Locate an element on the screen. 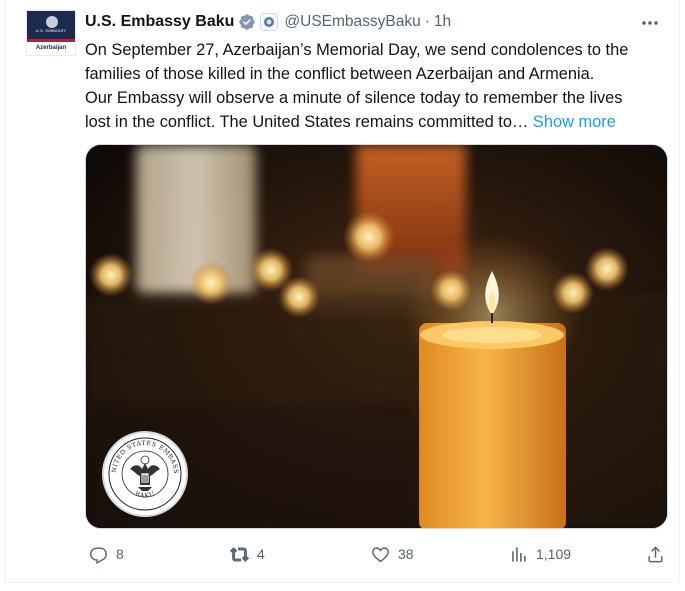 This screenshot has width=685, height=591. avatar: U.S. EMBASSY Azerbaijan is located at coordinates (51, 33).